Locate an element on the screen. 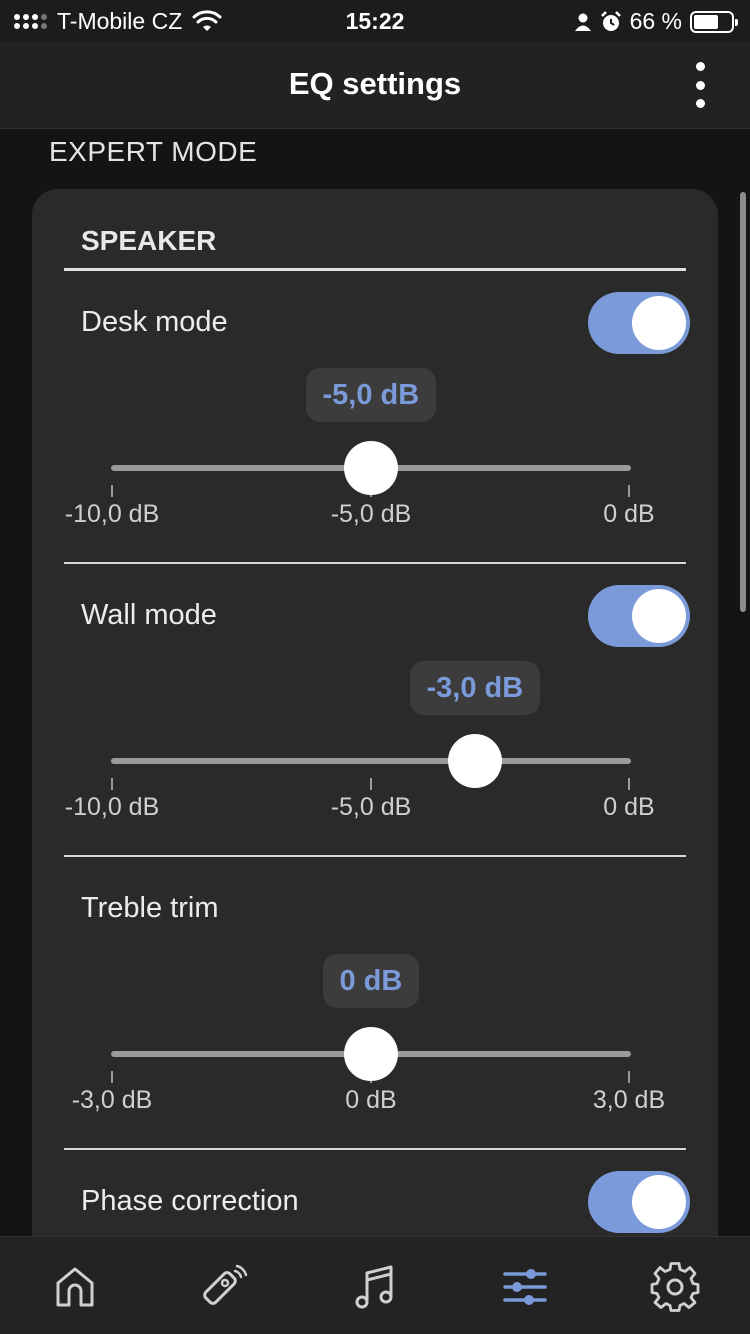 The height and width of the screenshot is (1334, 750). app-header: EQ settings is located at coordinates (375, 85).